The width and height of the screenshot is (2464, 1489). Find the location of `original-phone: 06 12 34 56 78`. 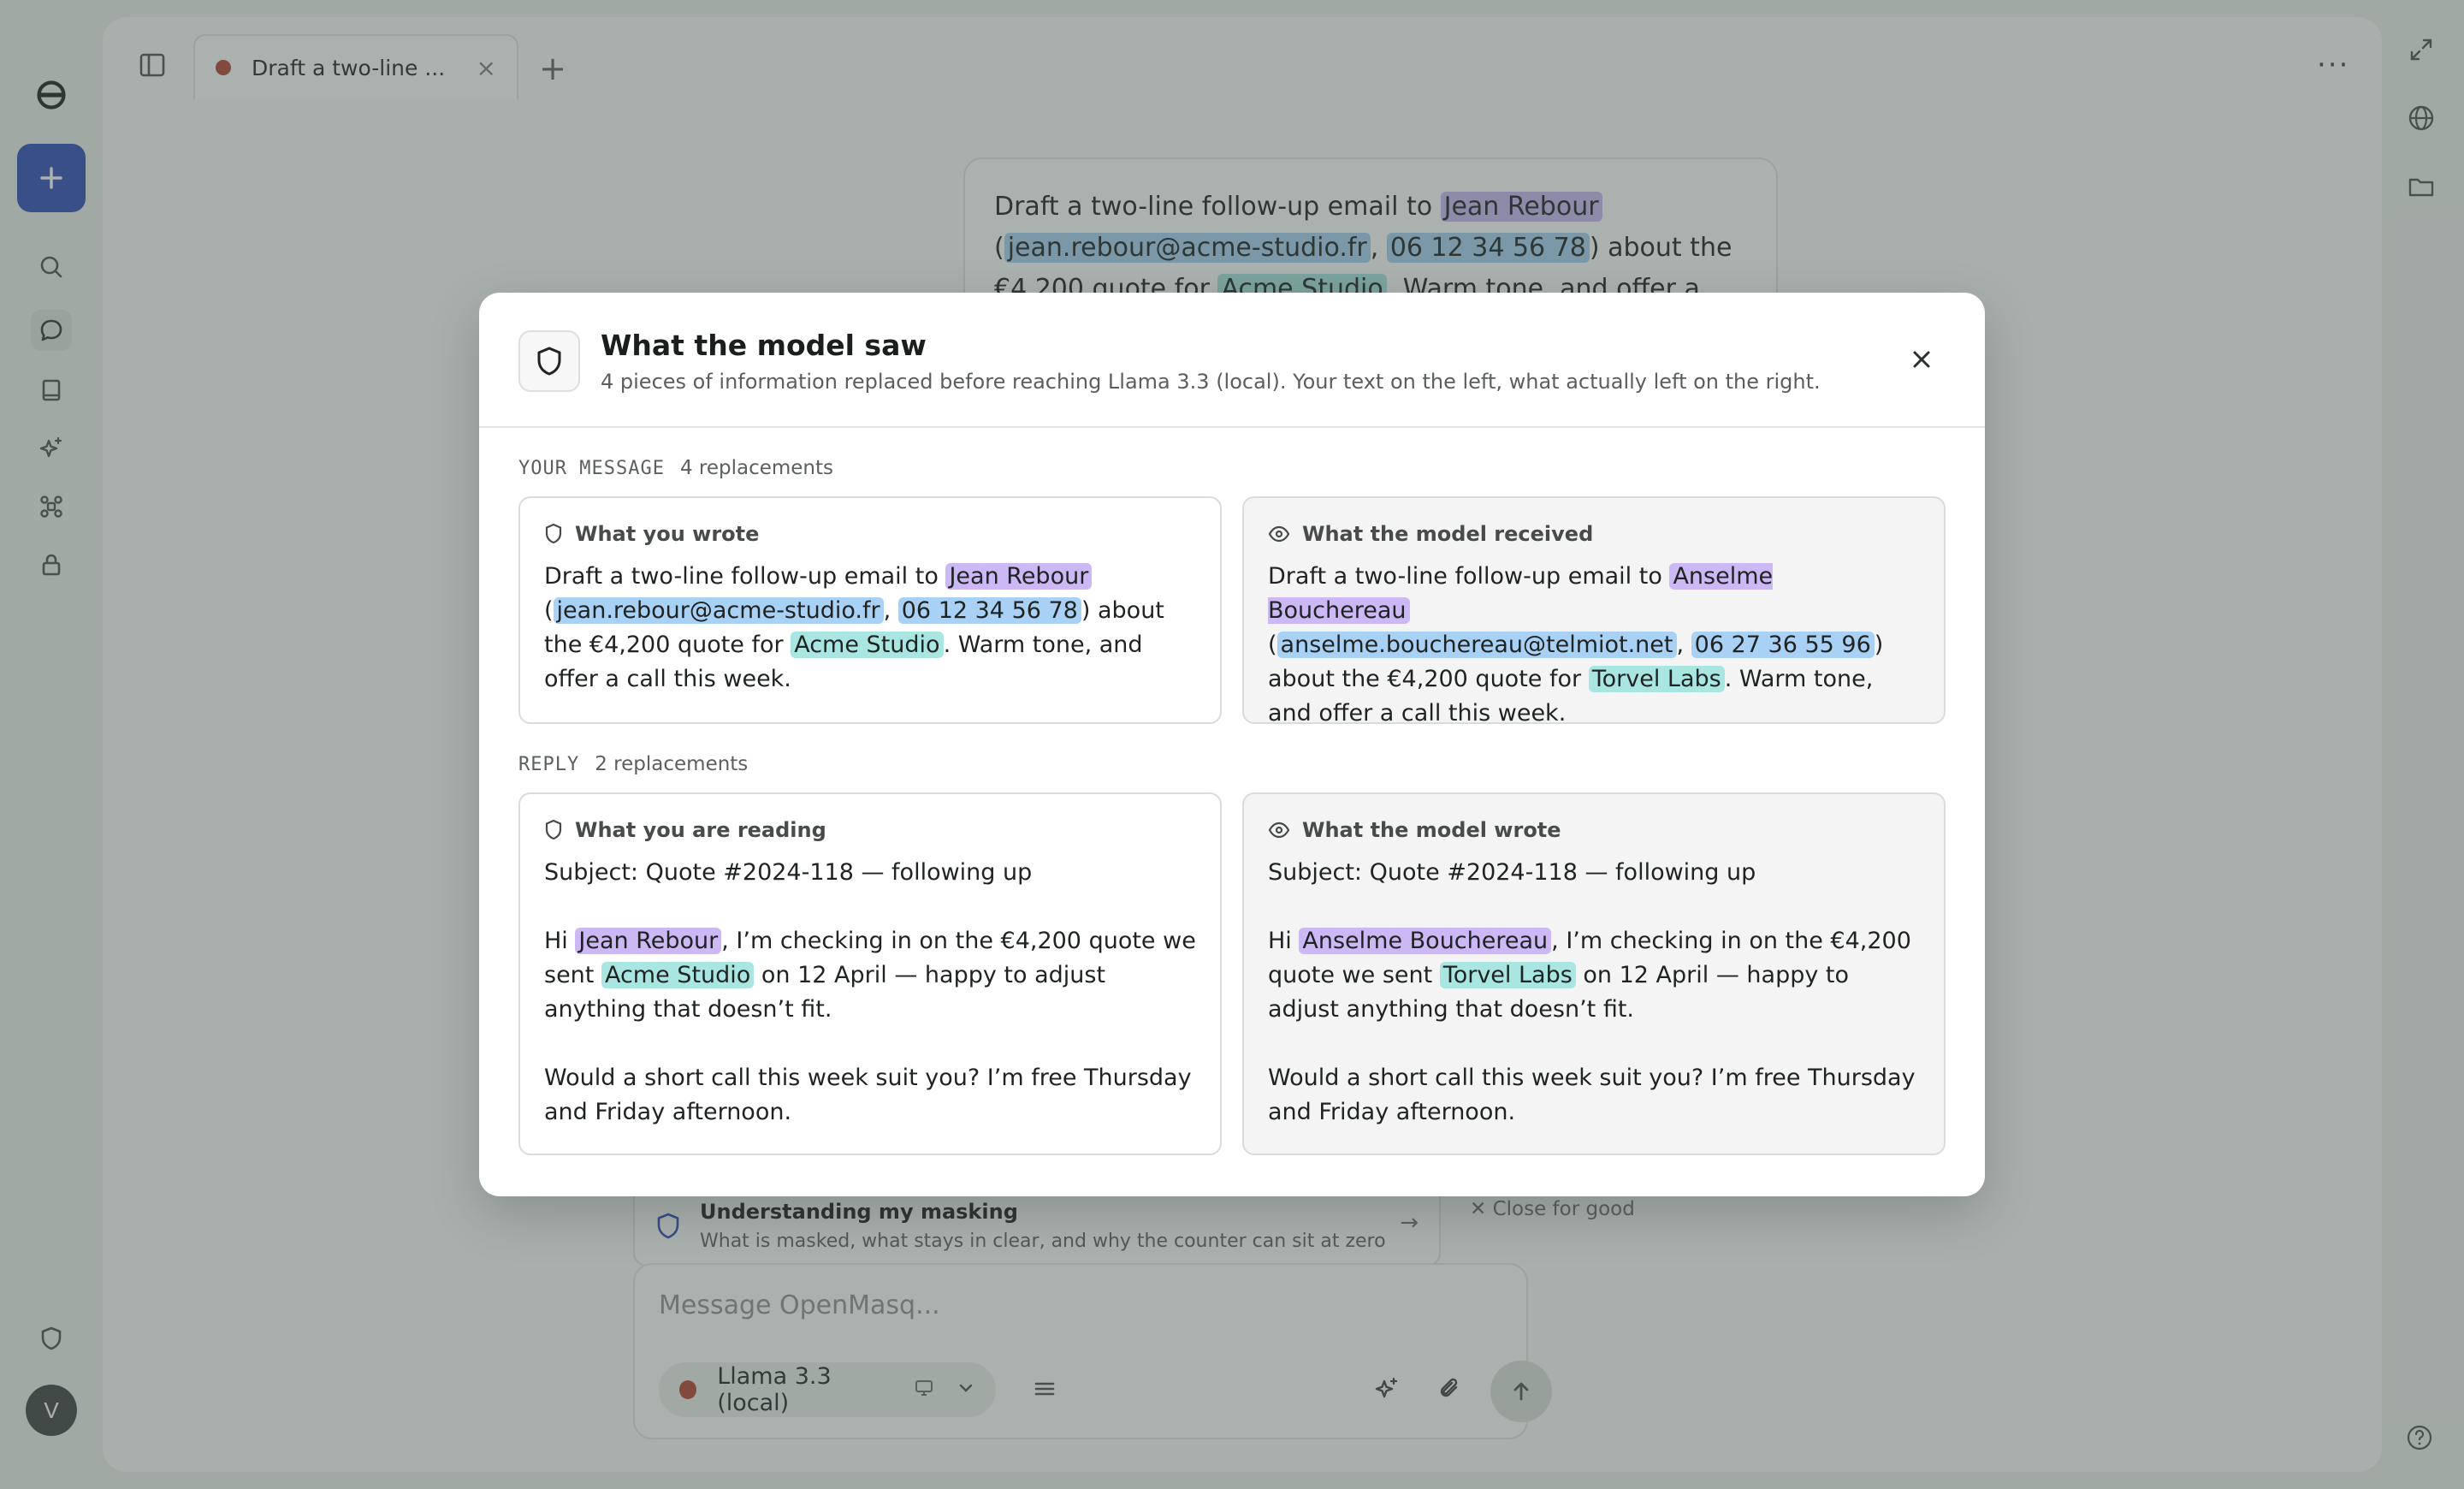

original-phone: 06 12 34 56 78 is located at coordinates (989, 610).